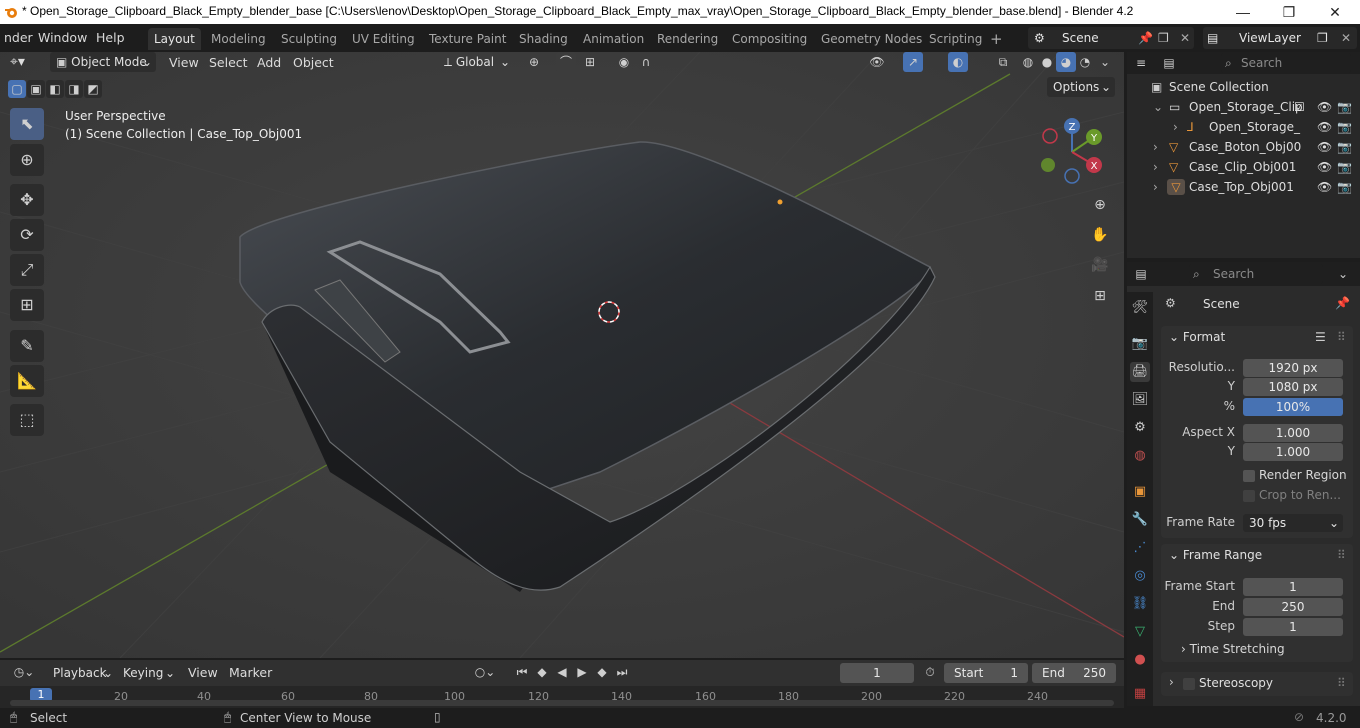  Describe the element at coordinates (1081, 87) in the screenshot. I see `options-dropdown: Options ⌄` at that location.